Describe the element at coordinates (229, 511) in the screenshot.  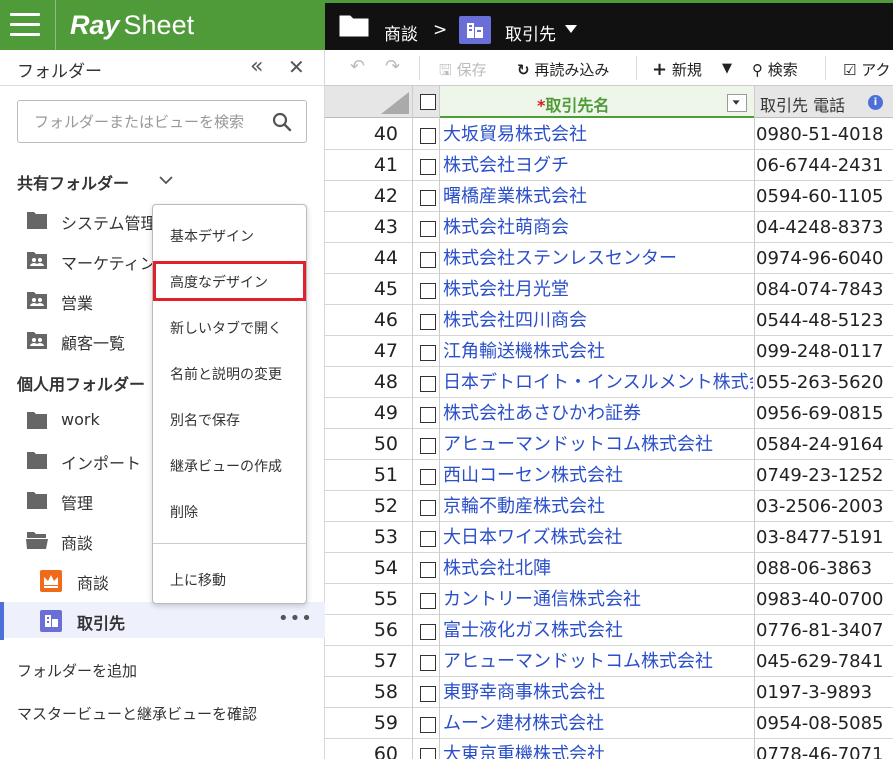
I see `menu-item: 削除` at that location.